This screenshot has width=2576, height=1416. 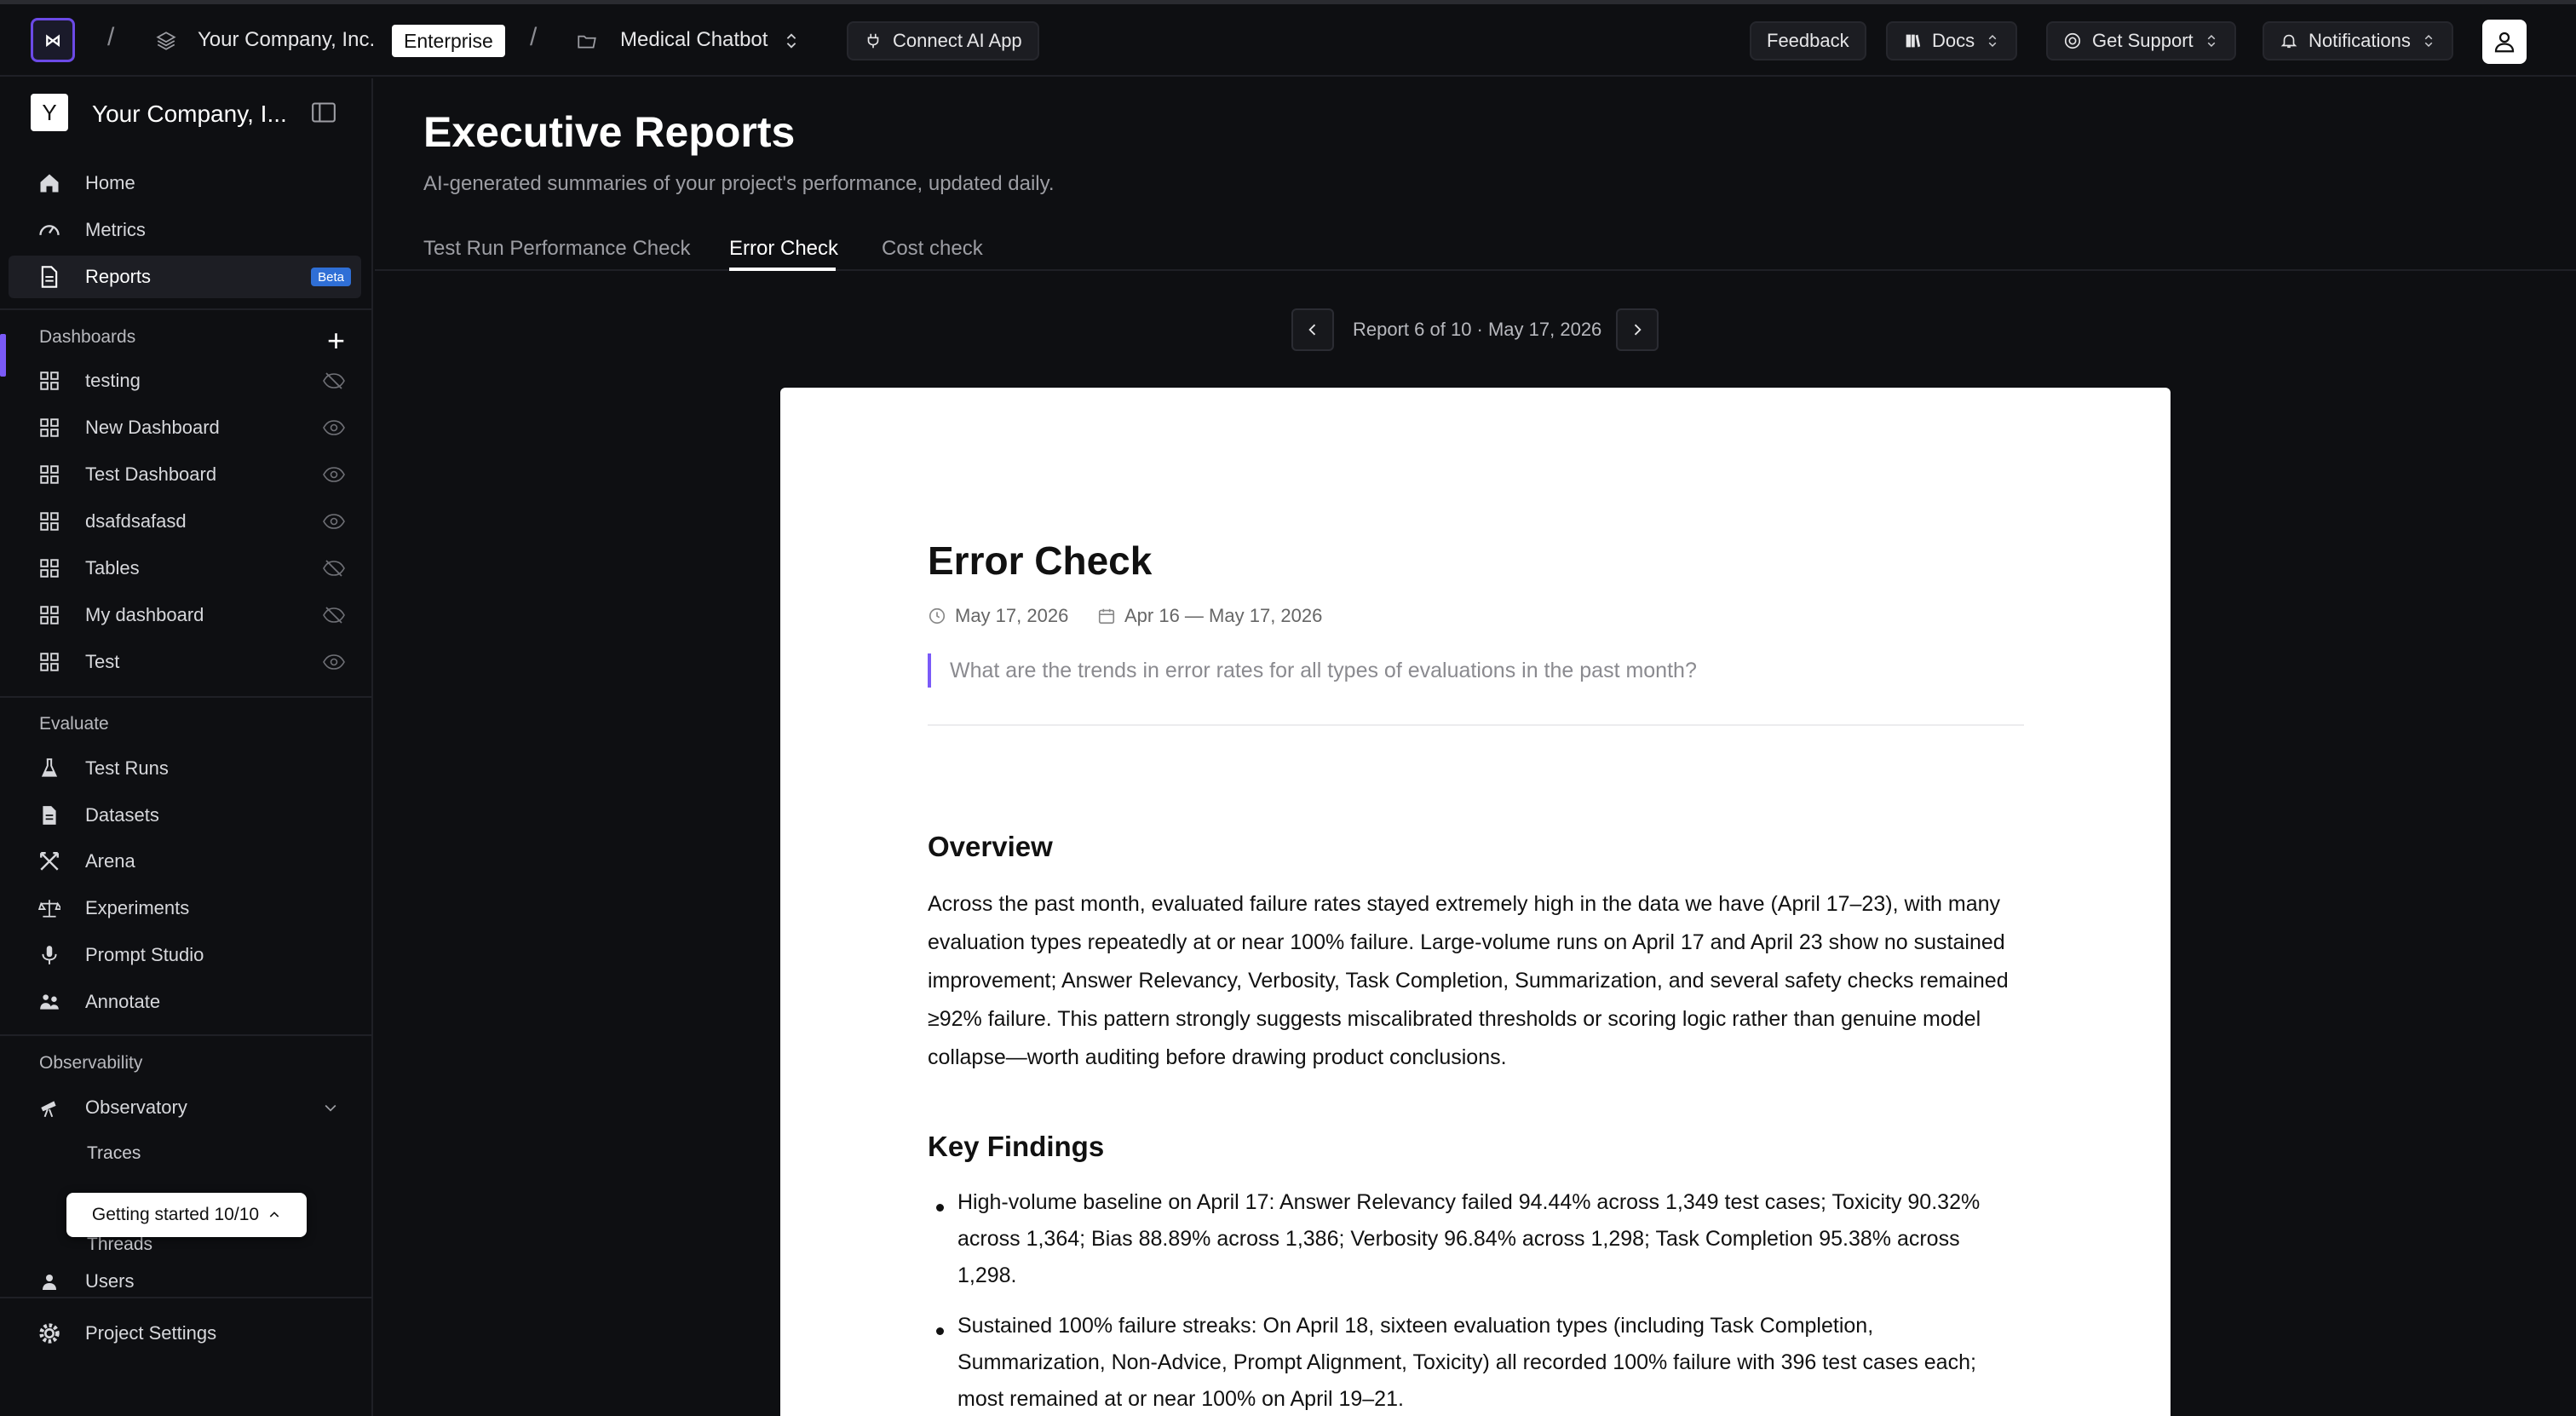 I want to click on report-title: Error Check, so click(x=1040, y=560).